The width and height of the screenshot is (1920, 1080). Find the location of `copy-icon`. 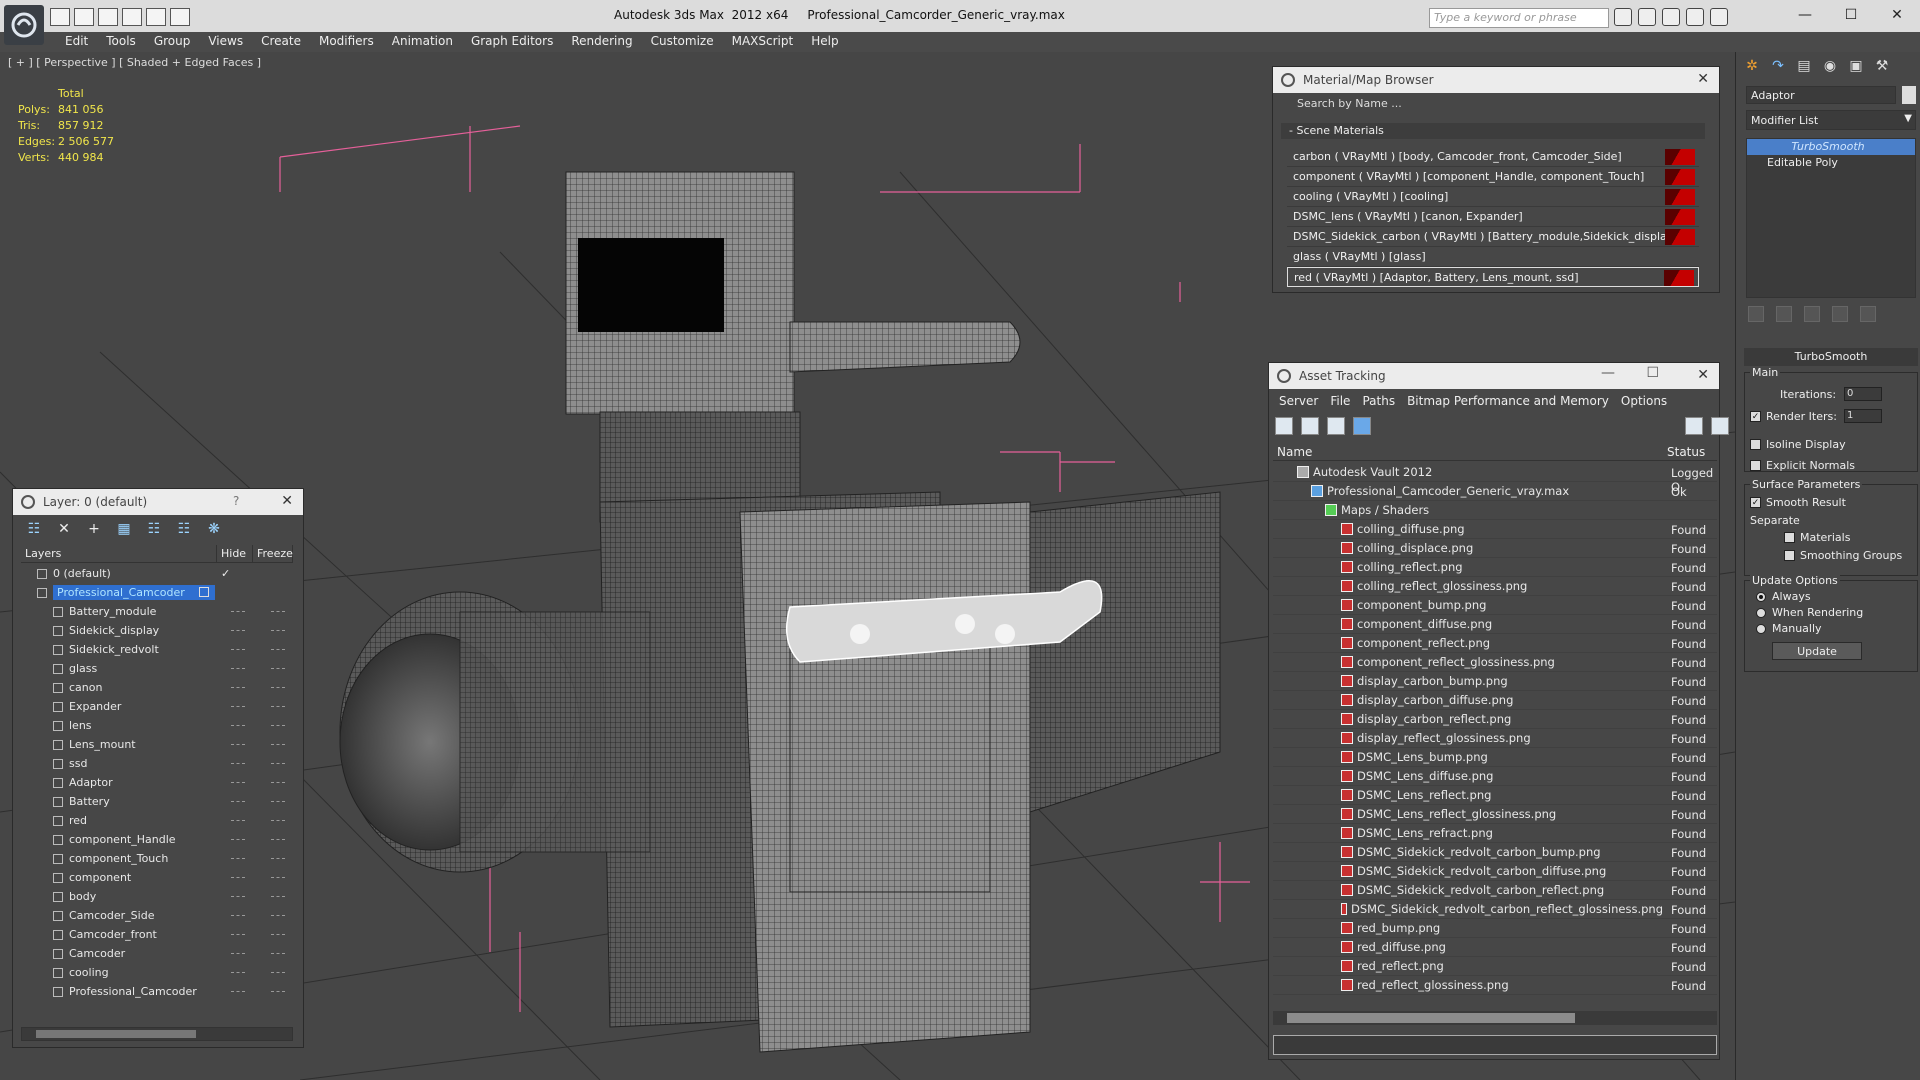

copy-icon is located at coordinates (132, 17).